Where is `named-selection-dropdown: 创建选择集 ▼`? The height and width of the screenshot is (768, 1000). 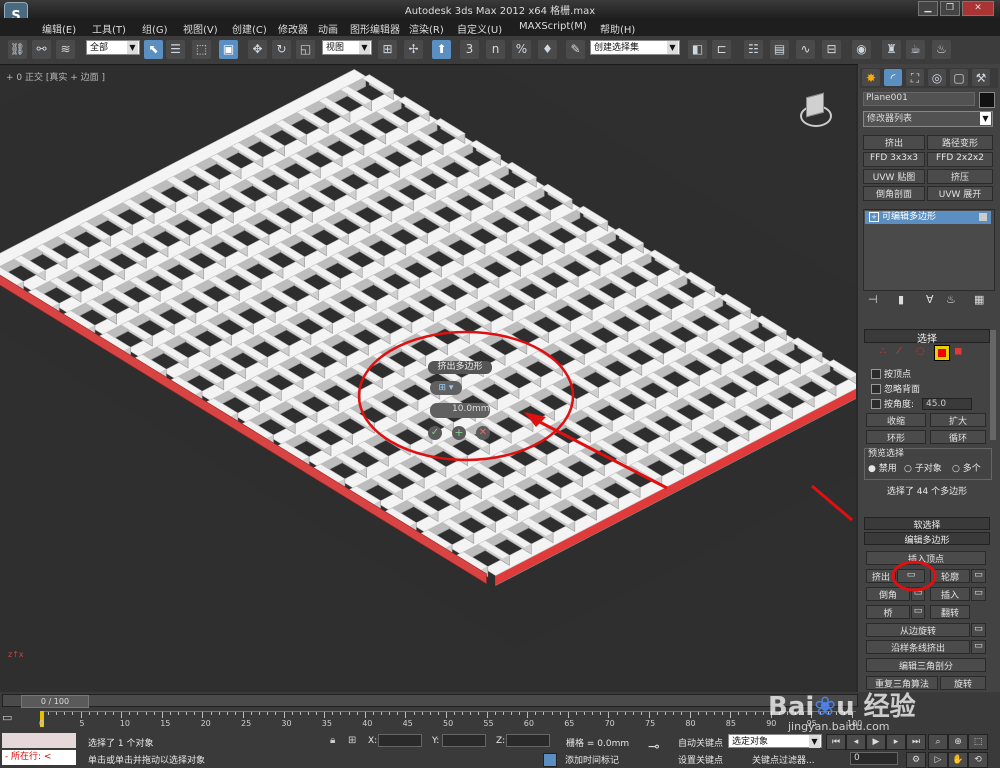 named-selection-dropdown: 创建选择集 ▼ is located at coordinates (635, 47).